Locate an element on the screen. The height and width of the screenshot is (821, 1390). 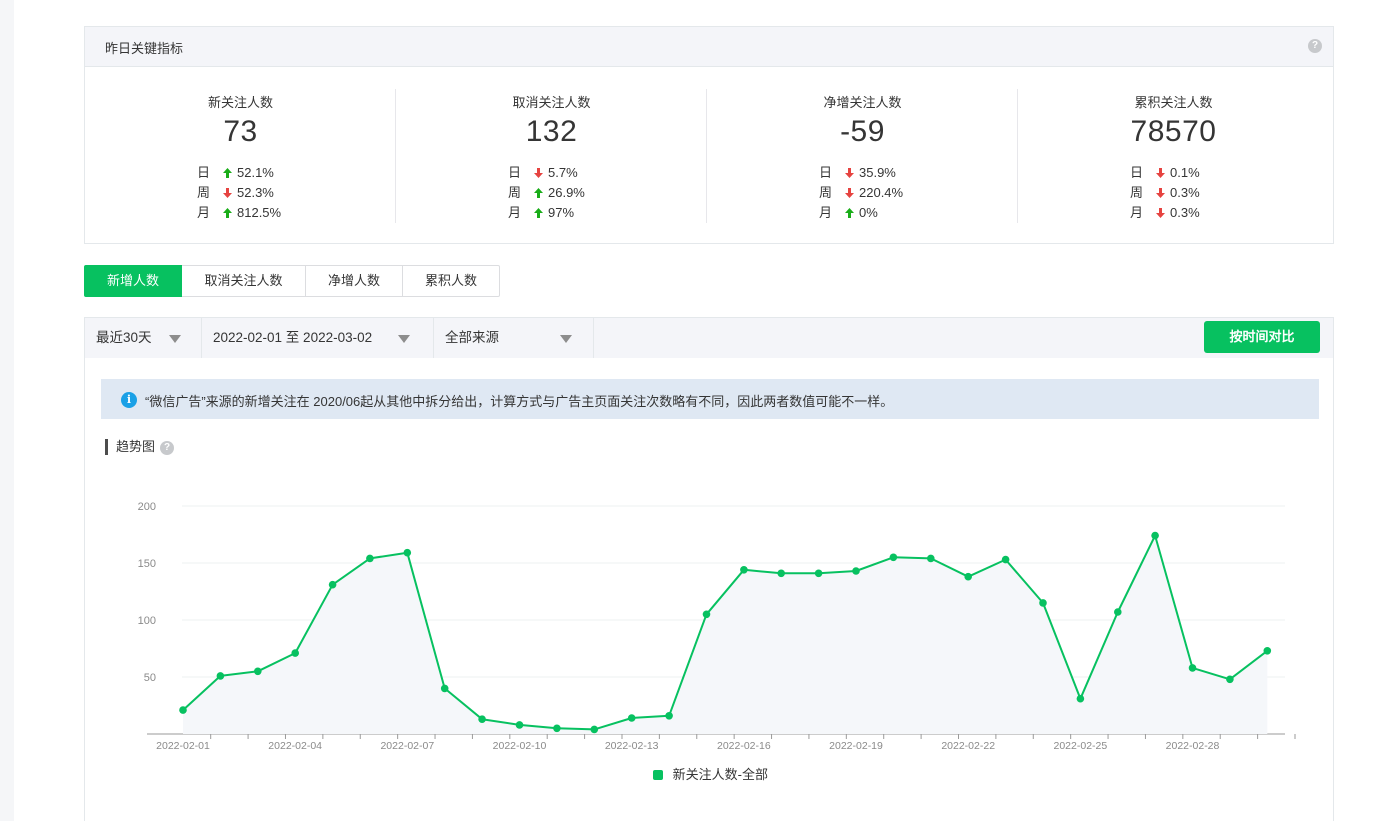
x-tick-label: 2022-02-22 is located at coordinates (968, 746).